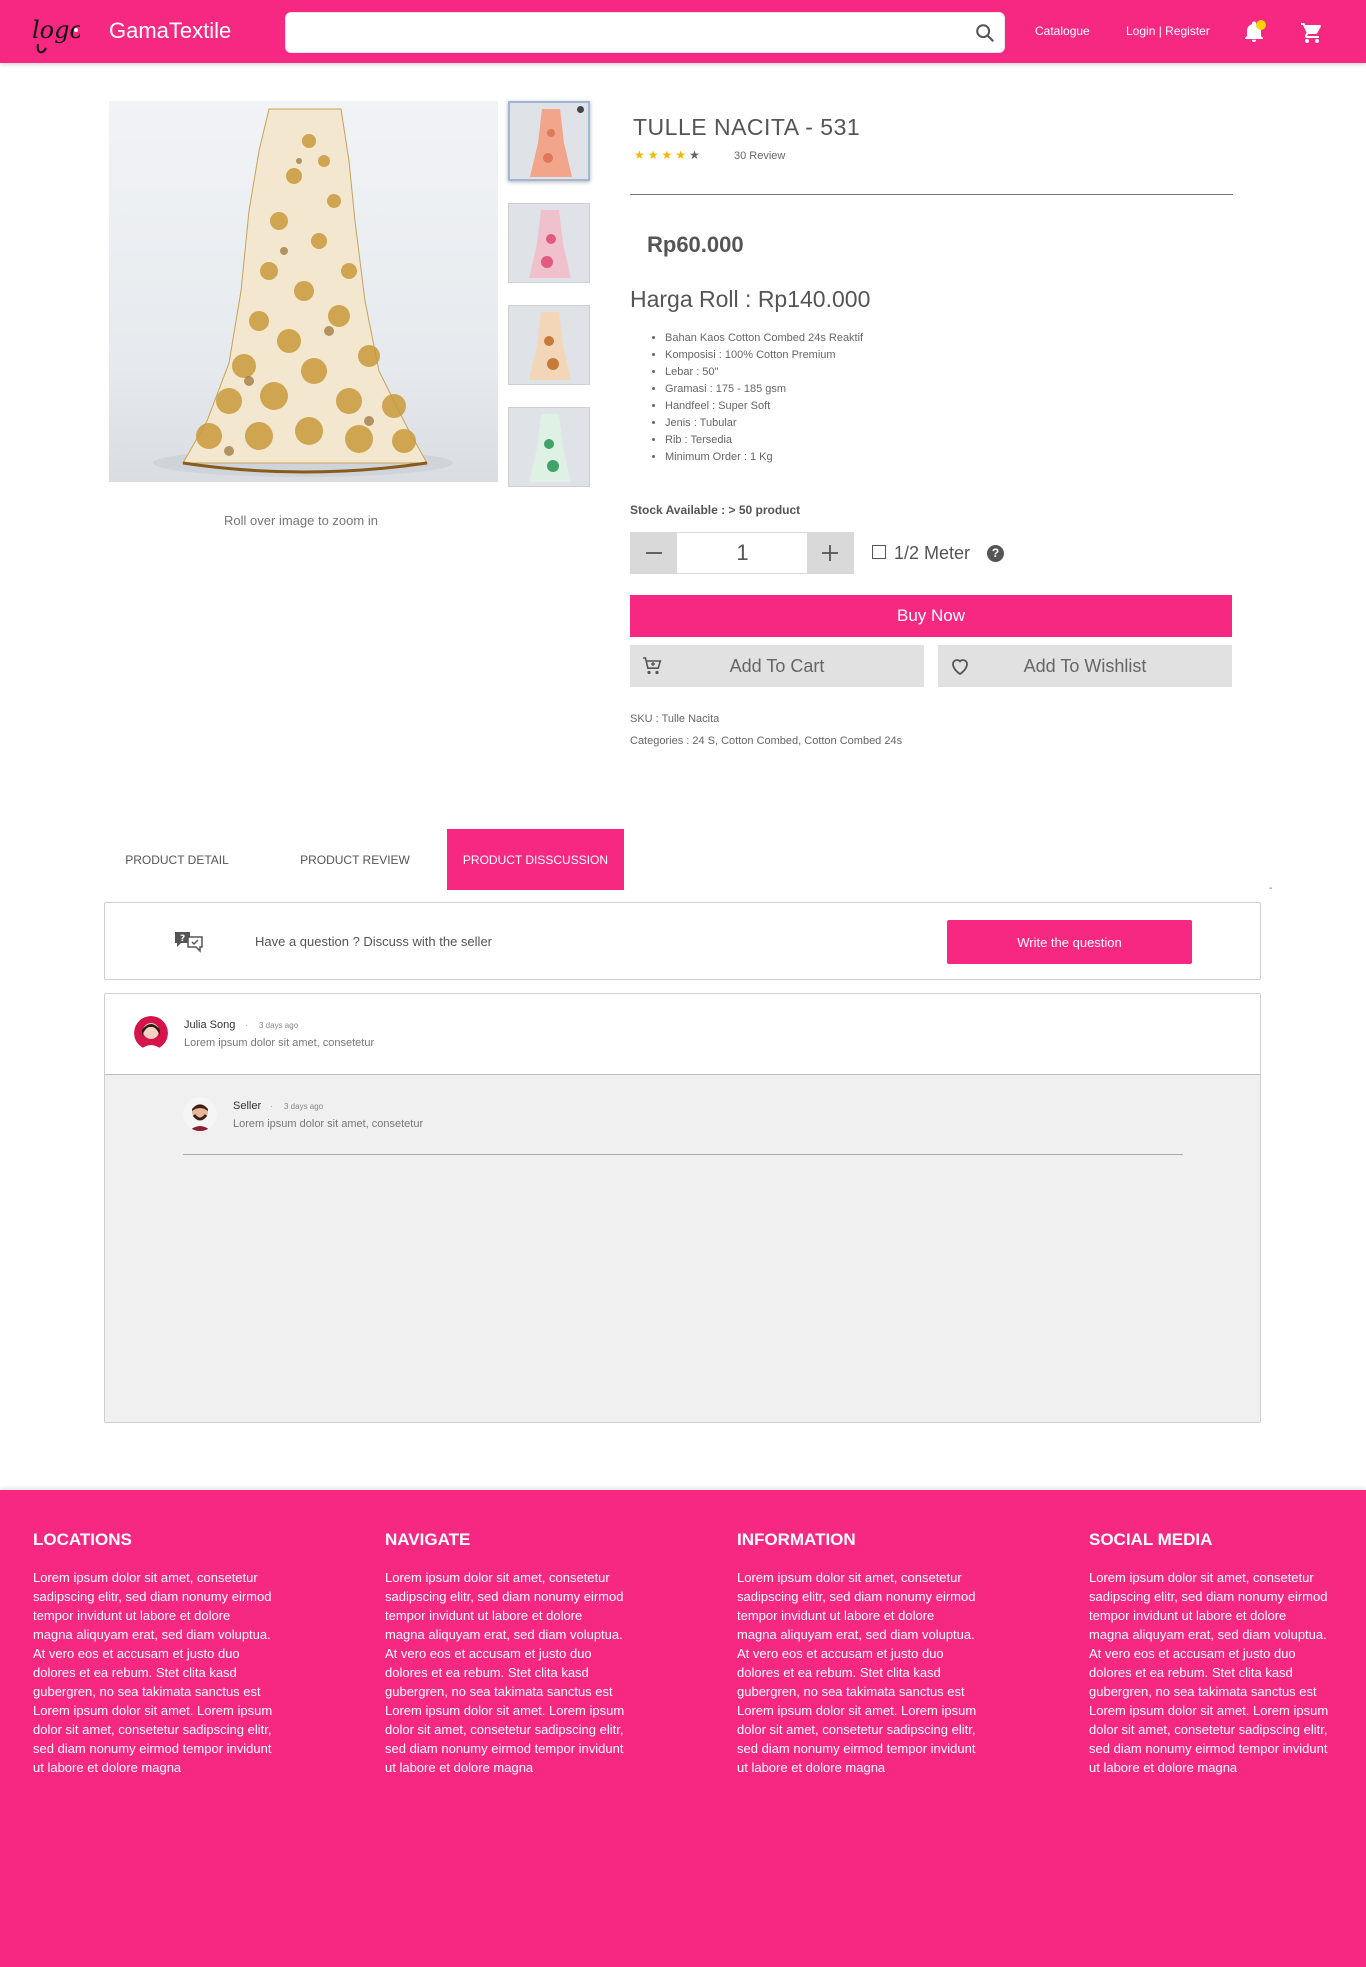 The width and height of the screenshot is (1366, 1967). What do you see at coordinates (247, 1106) in the screenshot?
I see `reply-author: Seller` at bounding box center [247, 1106].